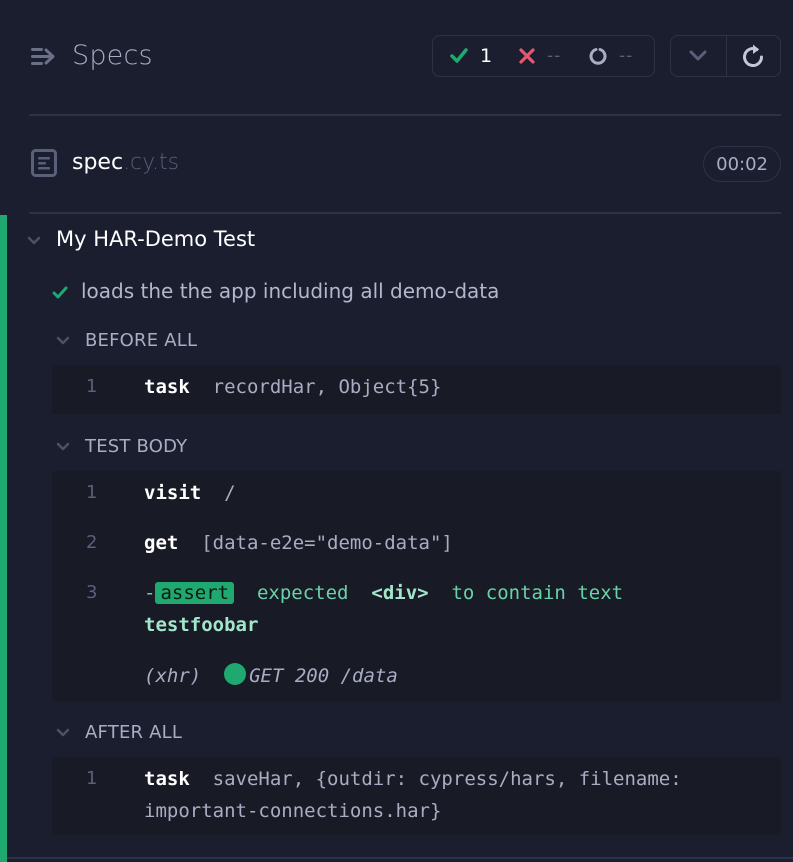 The width and height of the screenshot is (793, 862). I want to click on hook-label-after-all: AFTER ALL, so click(133, 732).